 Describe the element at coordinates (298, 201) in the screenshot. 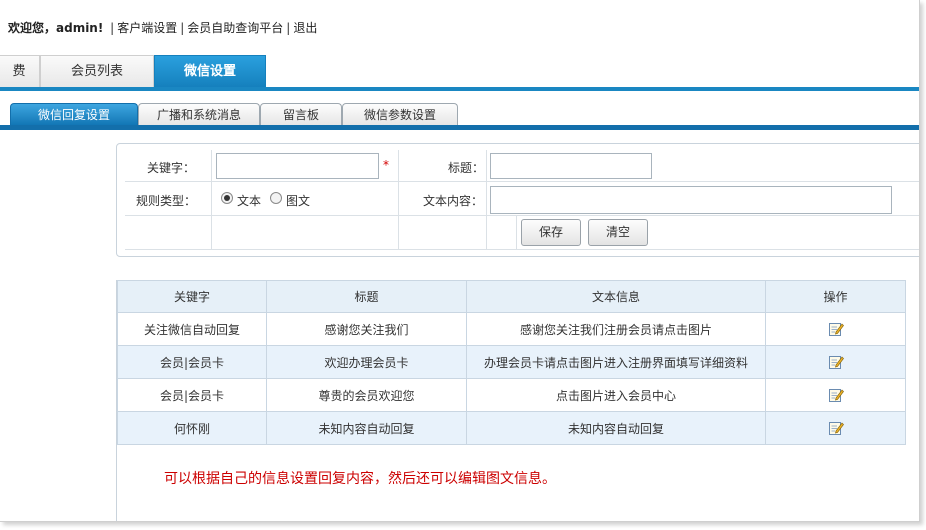

I see `rule-image-text-label: 图文` at that location.